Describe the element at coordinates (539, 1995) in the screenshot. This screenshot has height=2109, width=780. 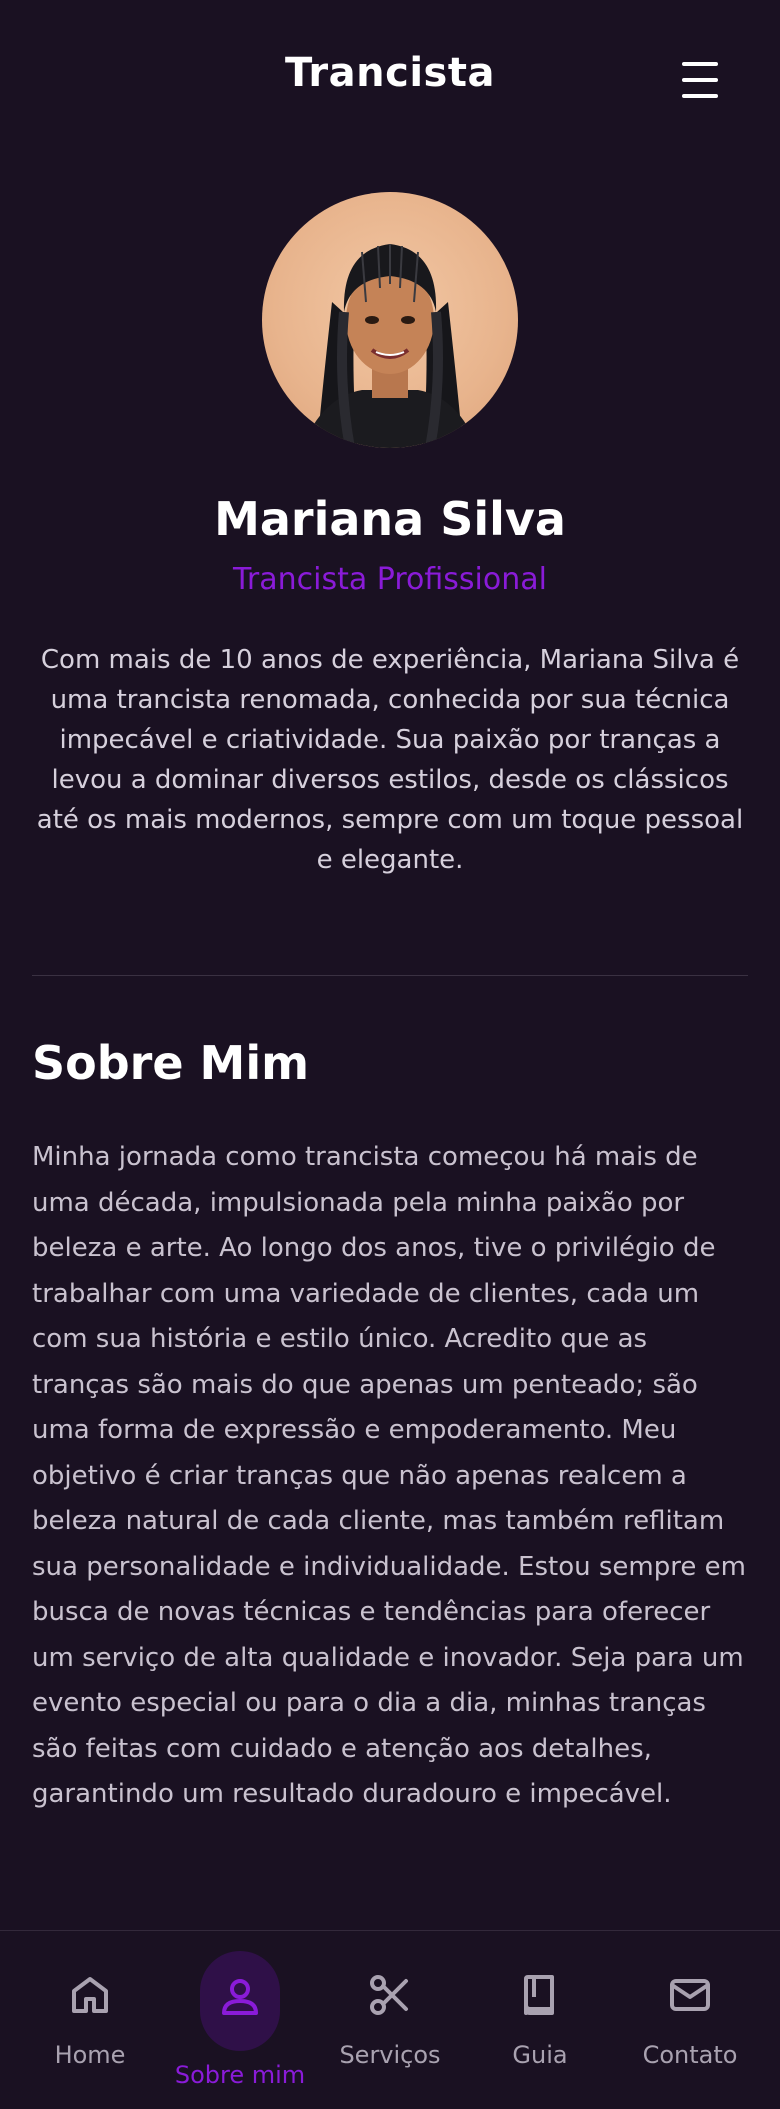
I see `book-icon` at that location.